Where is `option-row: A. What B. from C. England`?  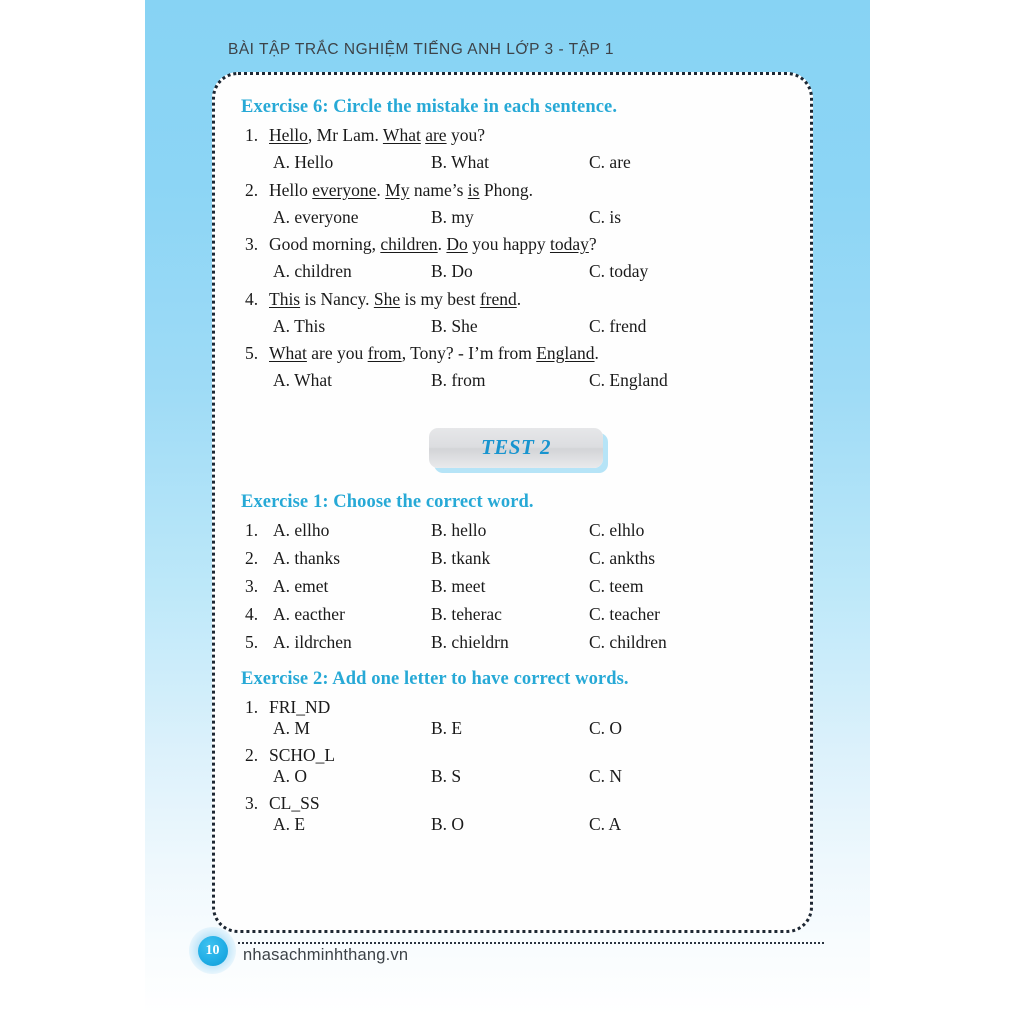
option-row: A. What B. from C. England is located at coordinates (512, 380).